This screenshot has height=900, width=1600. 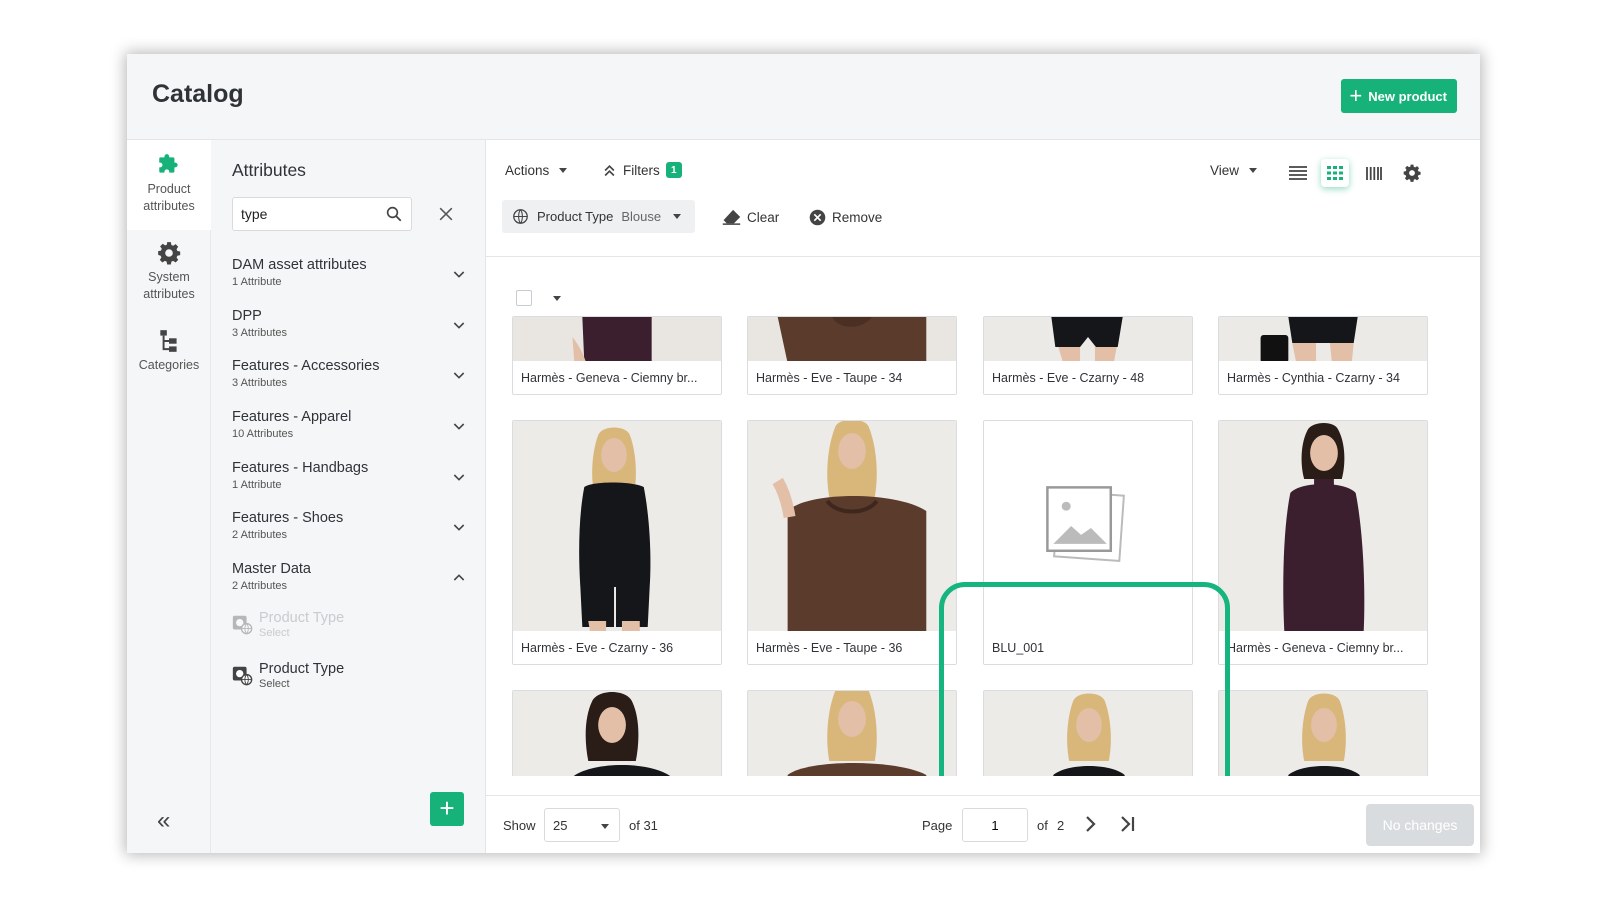 I want to click on product-card-blu-001: BLU_001, so click(x=1088, y=542).